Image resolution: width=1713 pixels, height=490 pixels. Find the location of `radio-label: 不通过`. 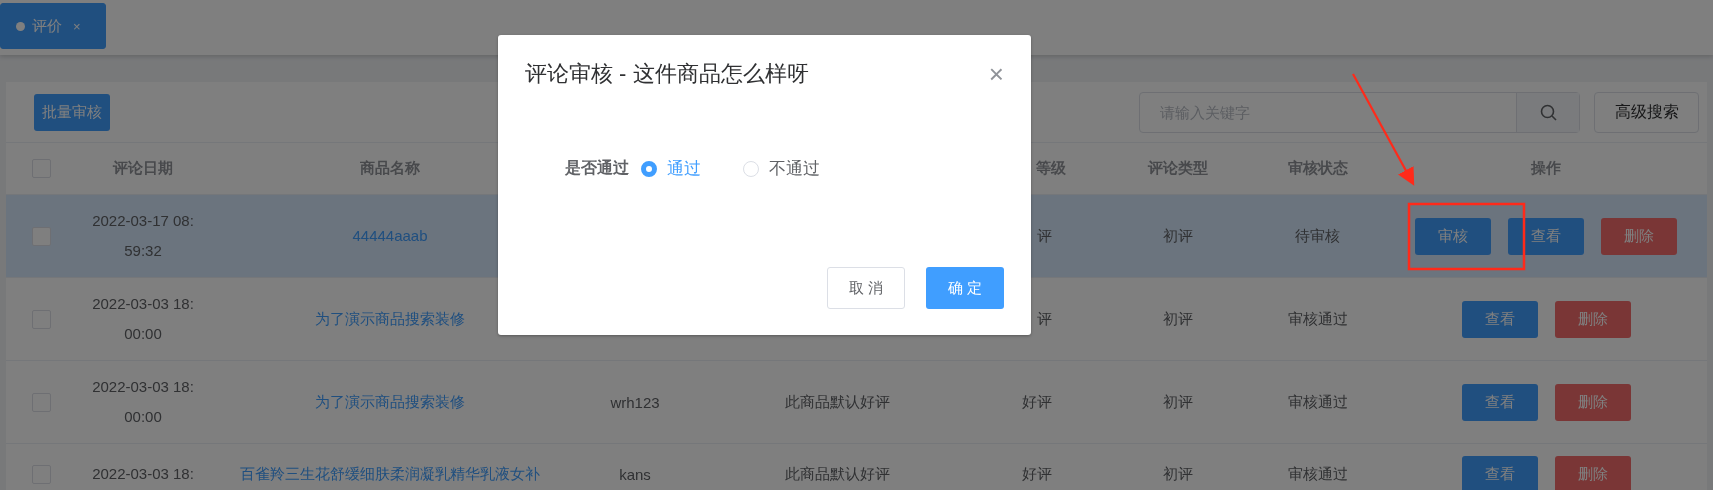

radio-label: 不通过 is located at coordinates (794, 169).